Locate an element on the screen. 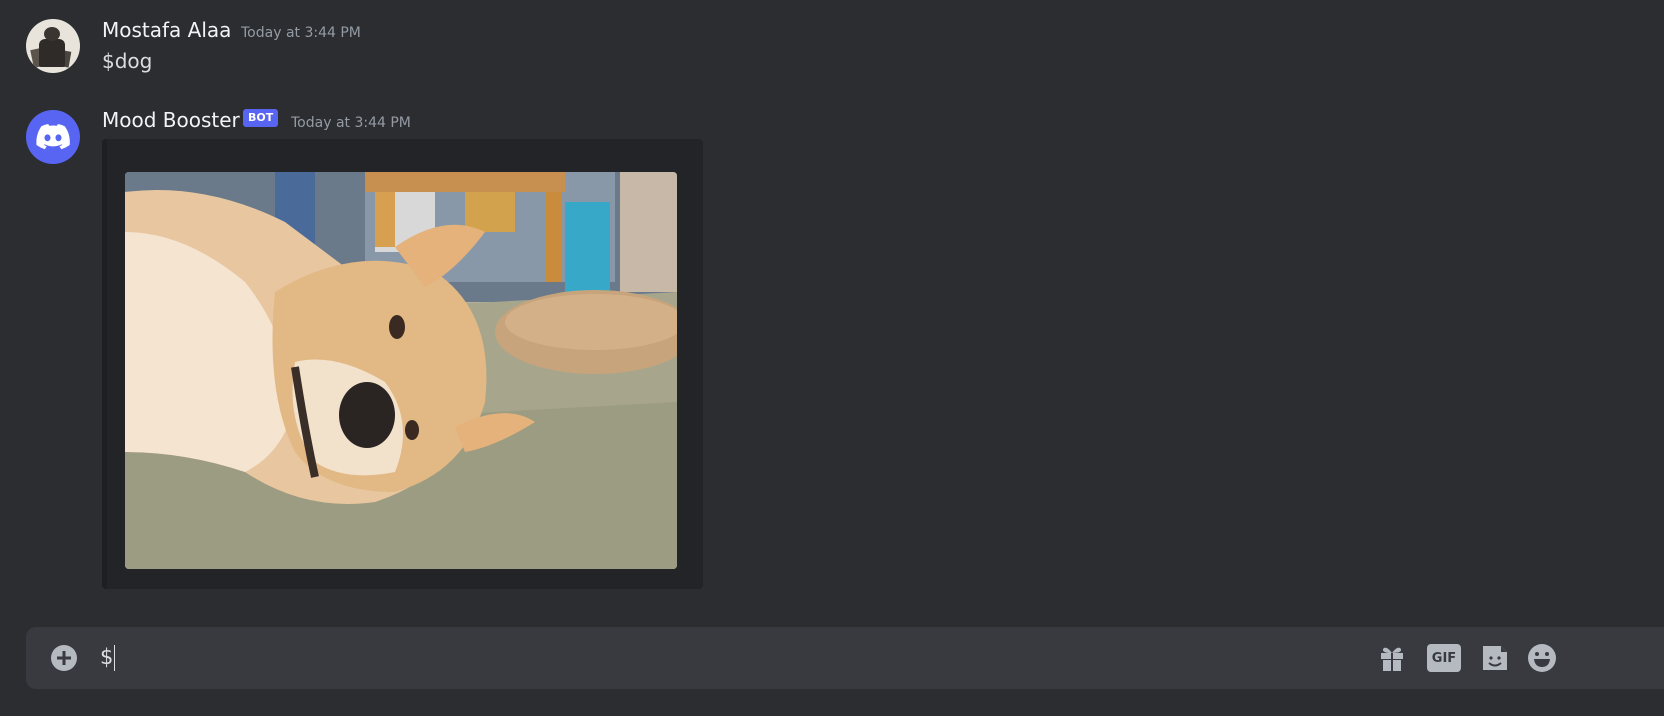  username: Mostafa Alaa is located at coordinates (166, 30).